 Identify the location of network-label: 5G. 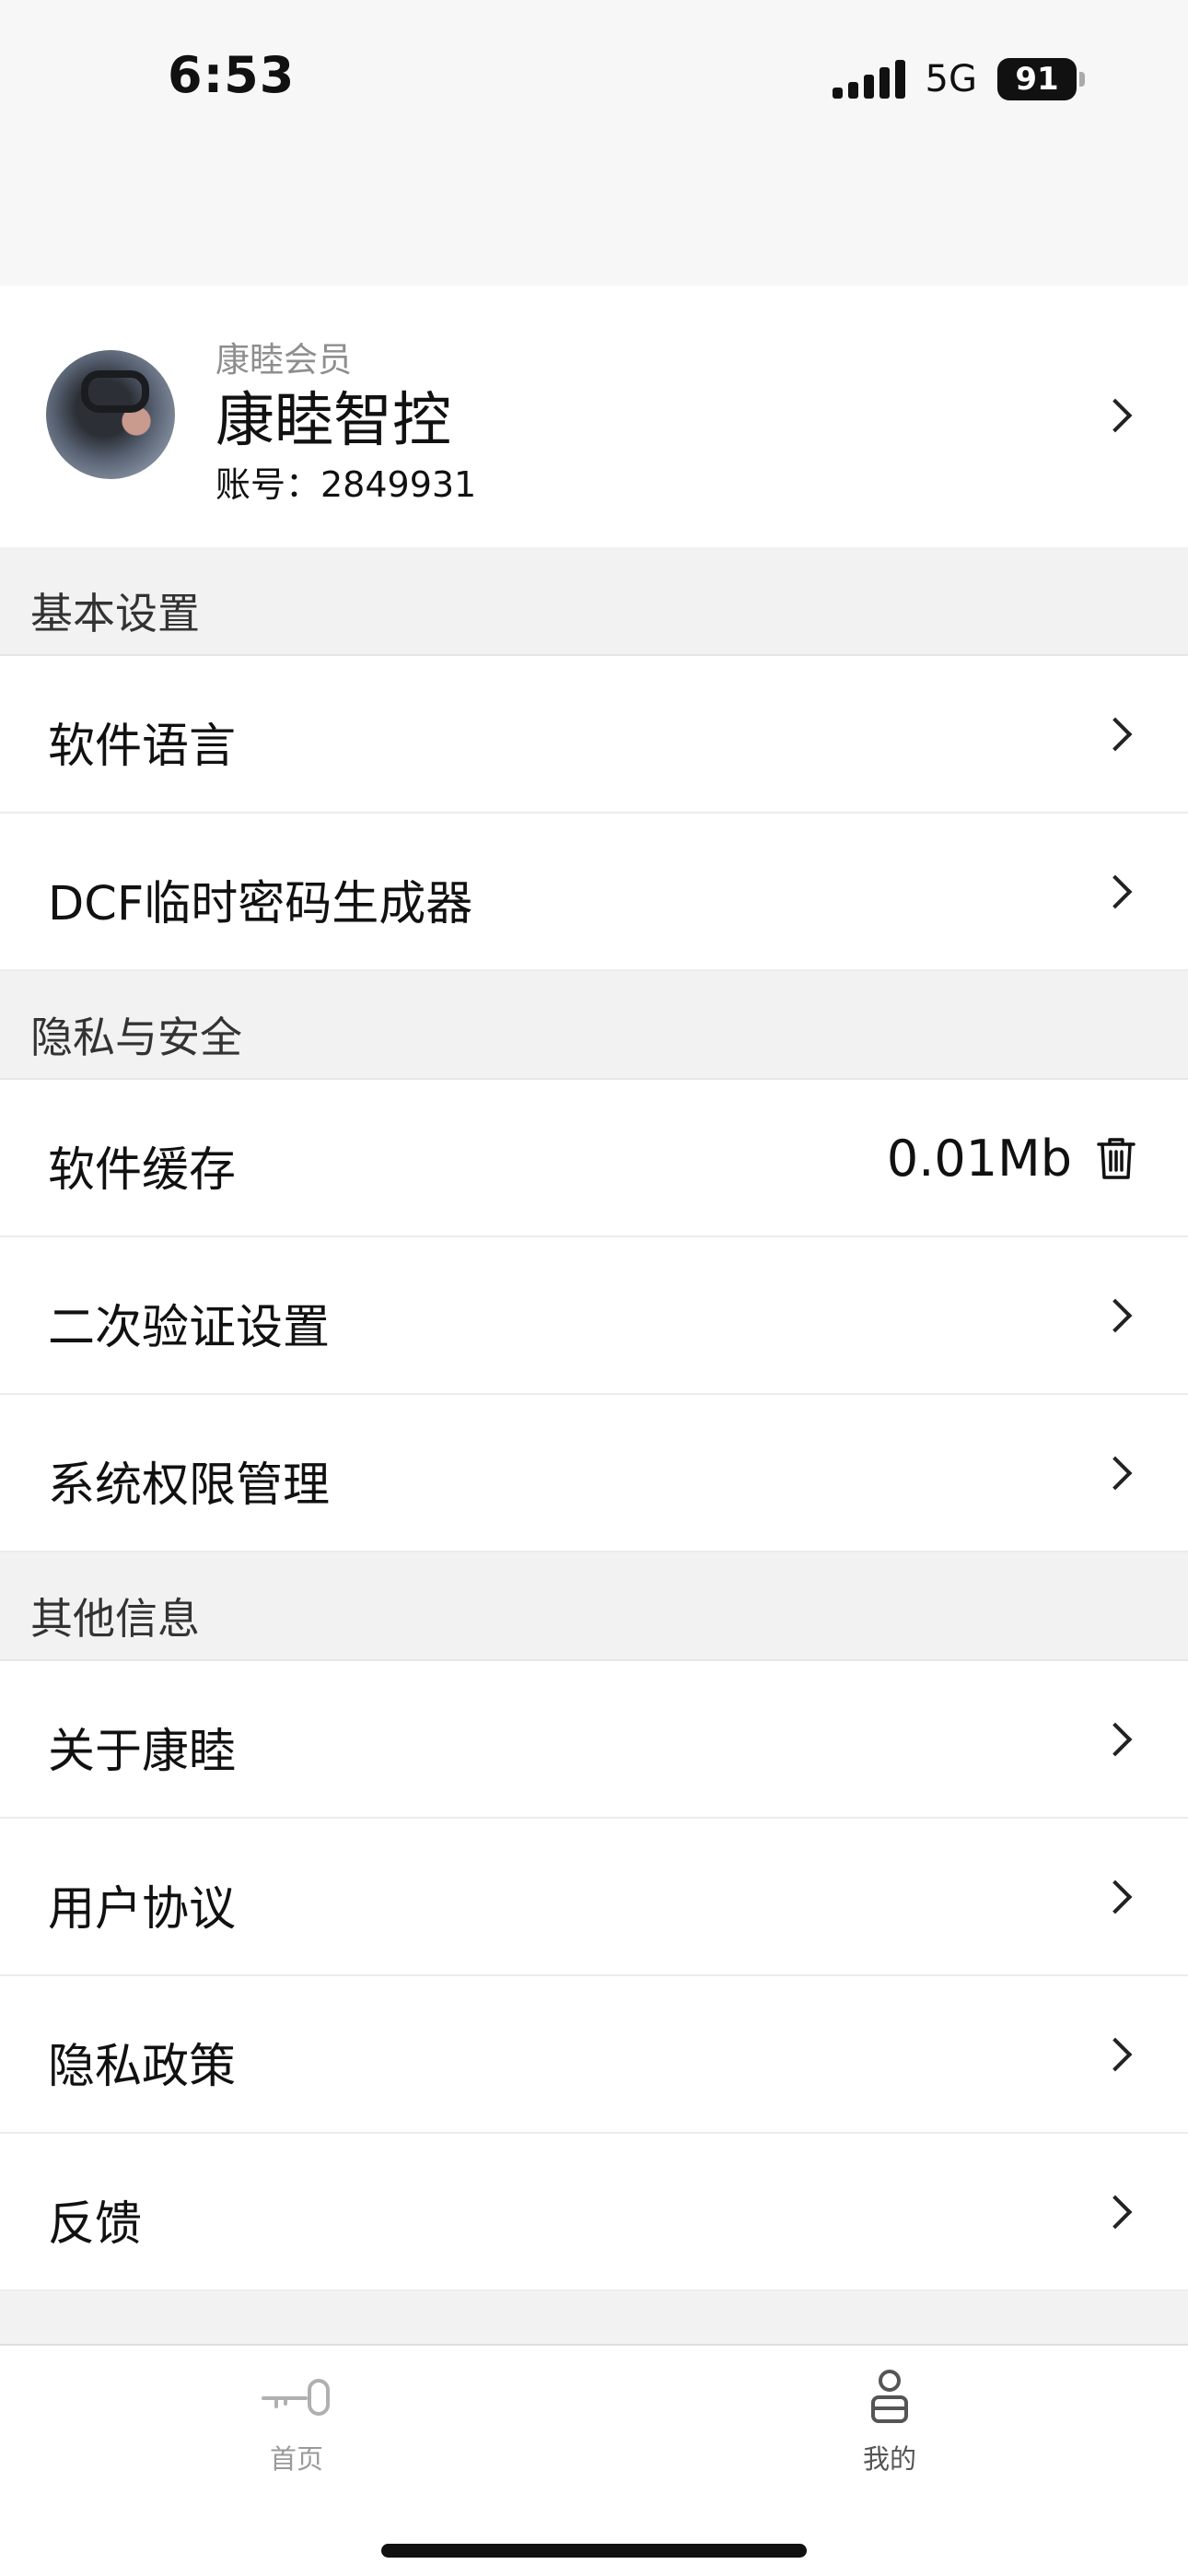
(951, 79).